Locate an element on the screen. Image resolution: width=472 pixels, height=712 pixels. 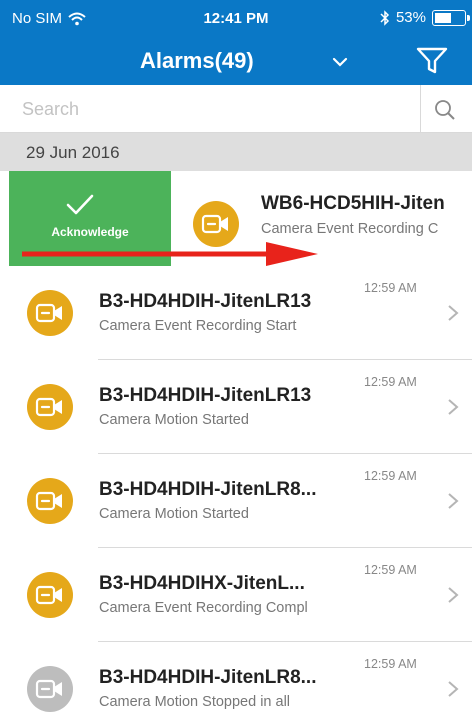
search-divider is located at coordinates (420, 109).